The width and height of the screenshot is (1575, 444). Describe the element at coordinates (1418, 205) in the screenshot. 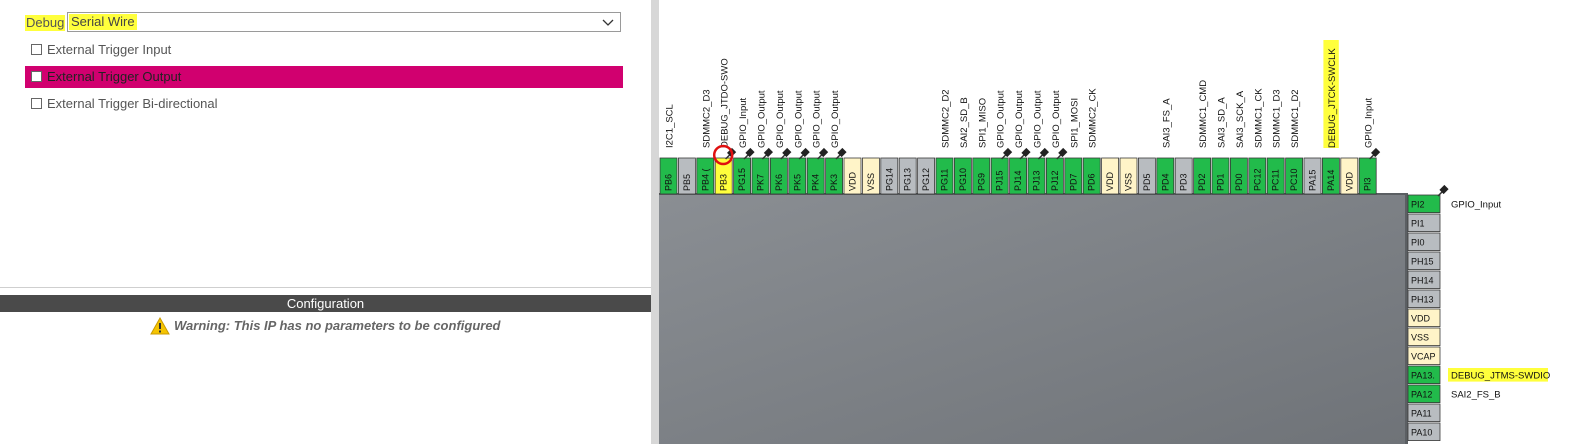

I see `right-pin-name: PI2` at that location.